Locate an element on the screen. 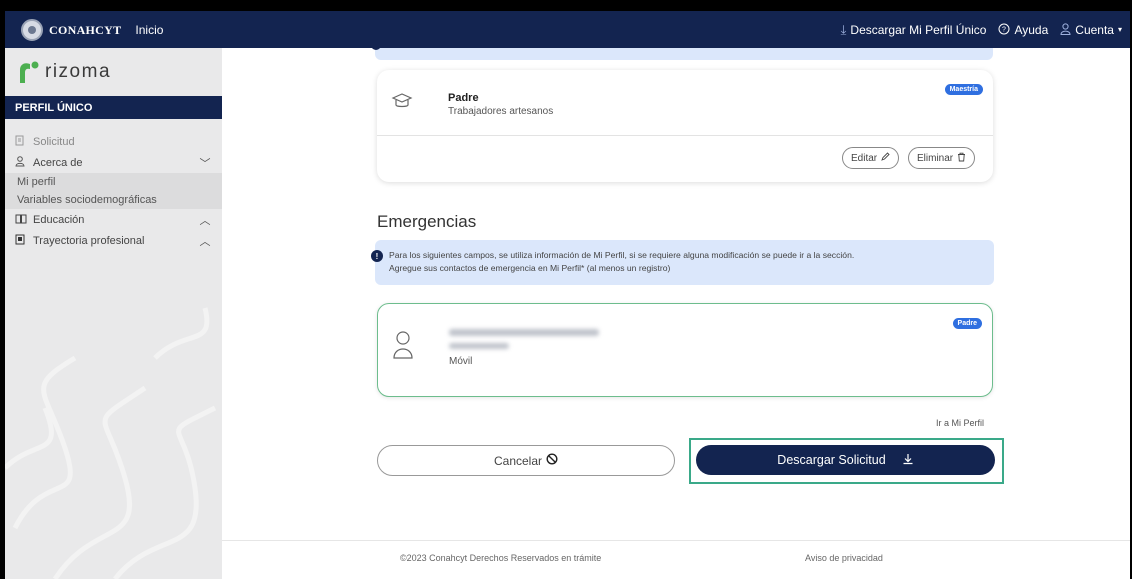  card-divider is located at coordinates (685, 135).